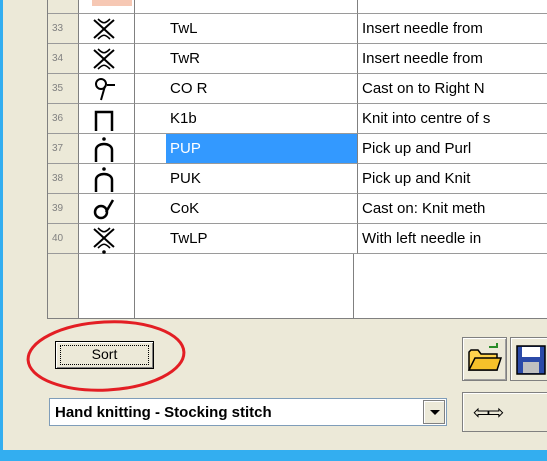  I want to click on abbreviation-cell: CO R, so click(262, 89).